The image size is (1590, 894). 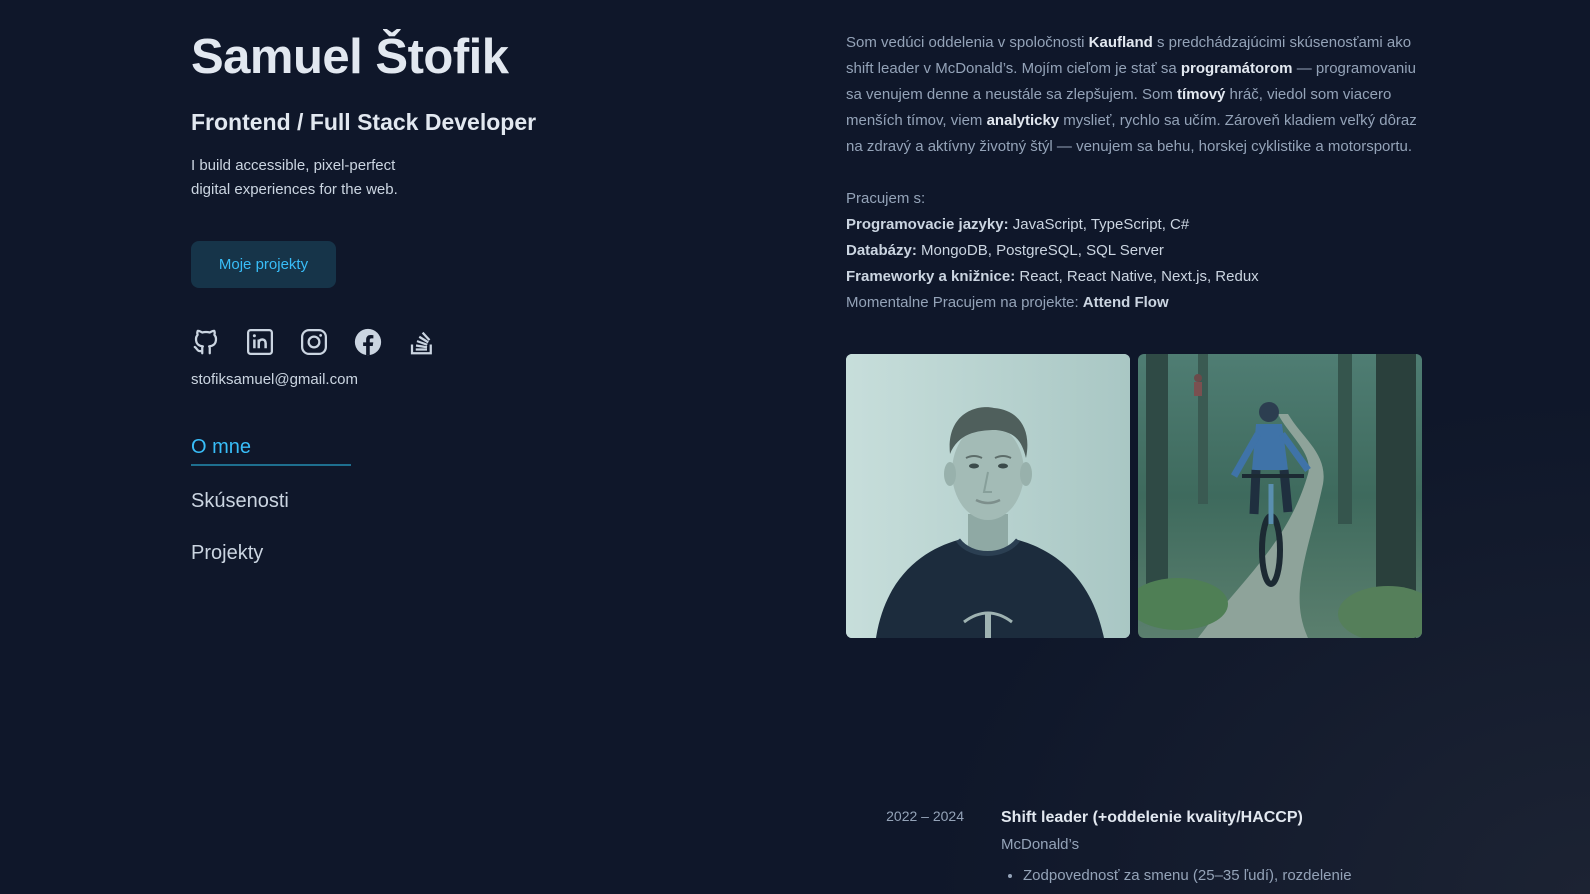 What do you see at coordinates (1152, 817) in the screenshot?
I see `experience-title: Shift leader (+oddelenie kvality/HACCP)` at bounding box center [1152, 817].